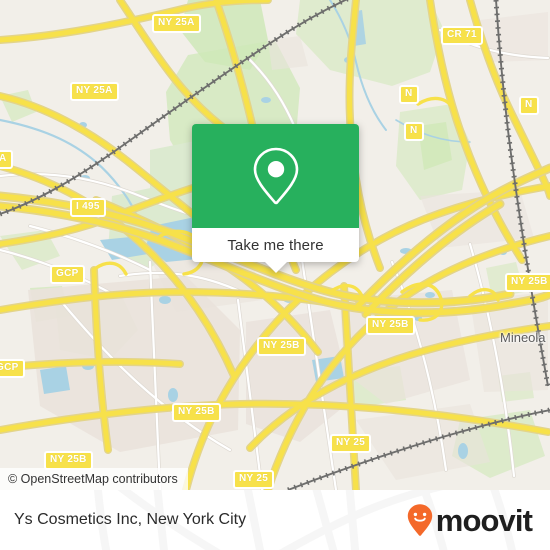  Describe the element at coordinates (130, 519) in the screenshot. I see `place-title: Ys Cosmetics Inc, New York City` at that location.